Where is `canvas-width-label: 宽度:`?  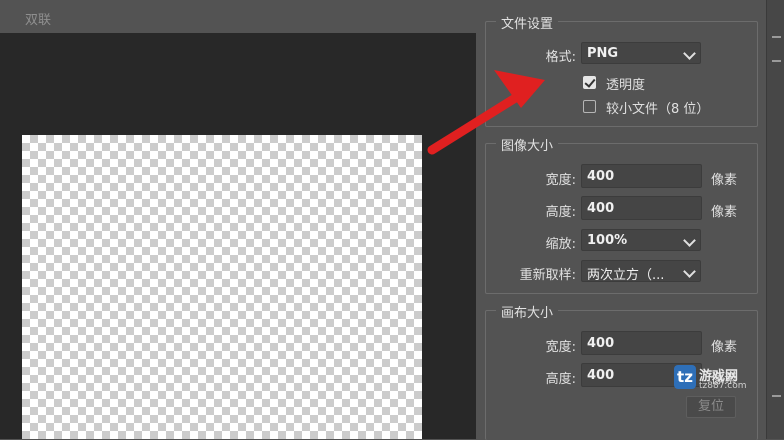
canvas-width-label: 宽度: is located at coordinates (560, 347).